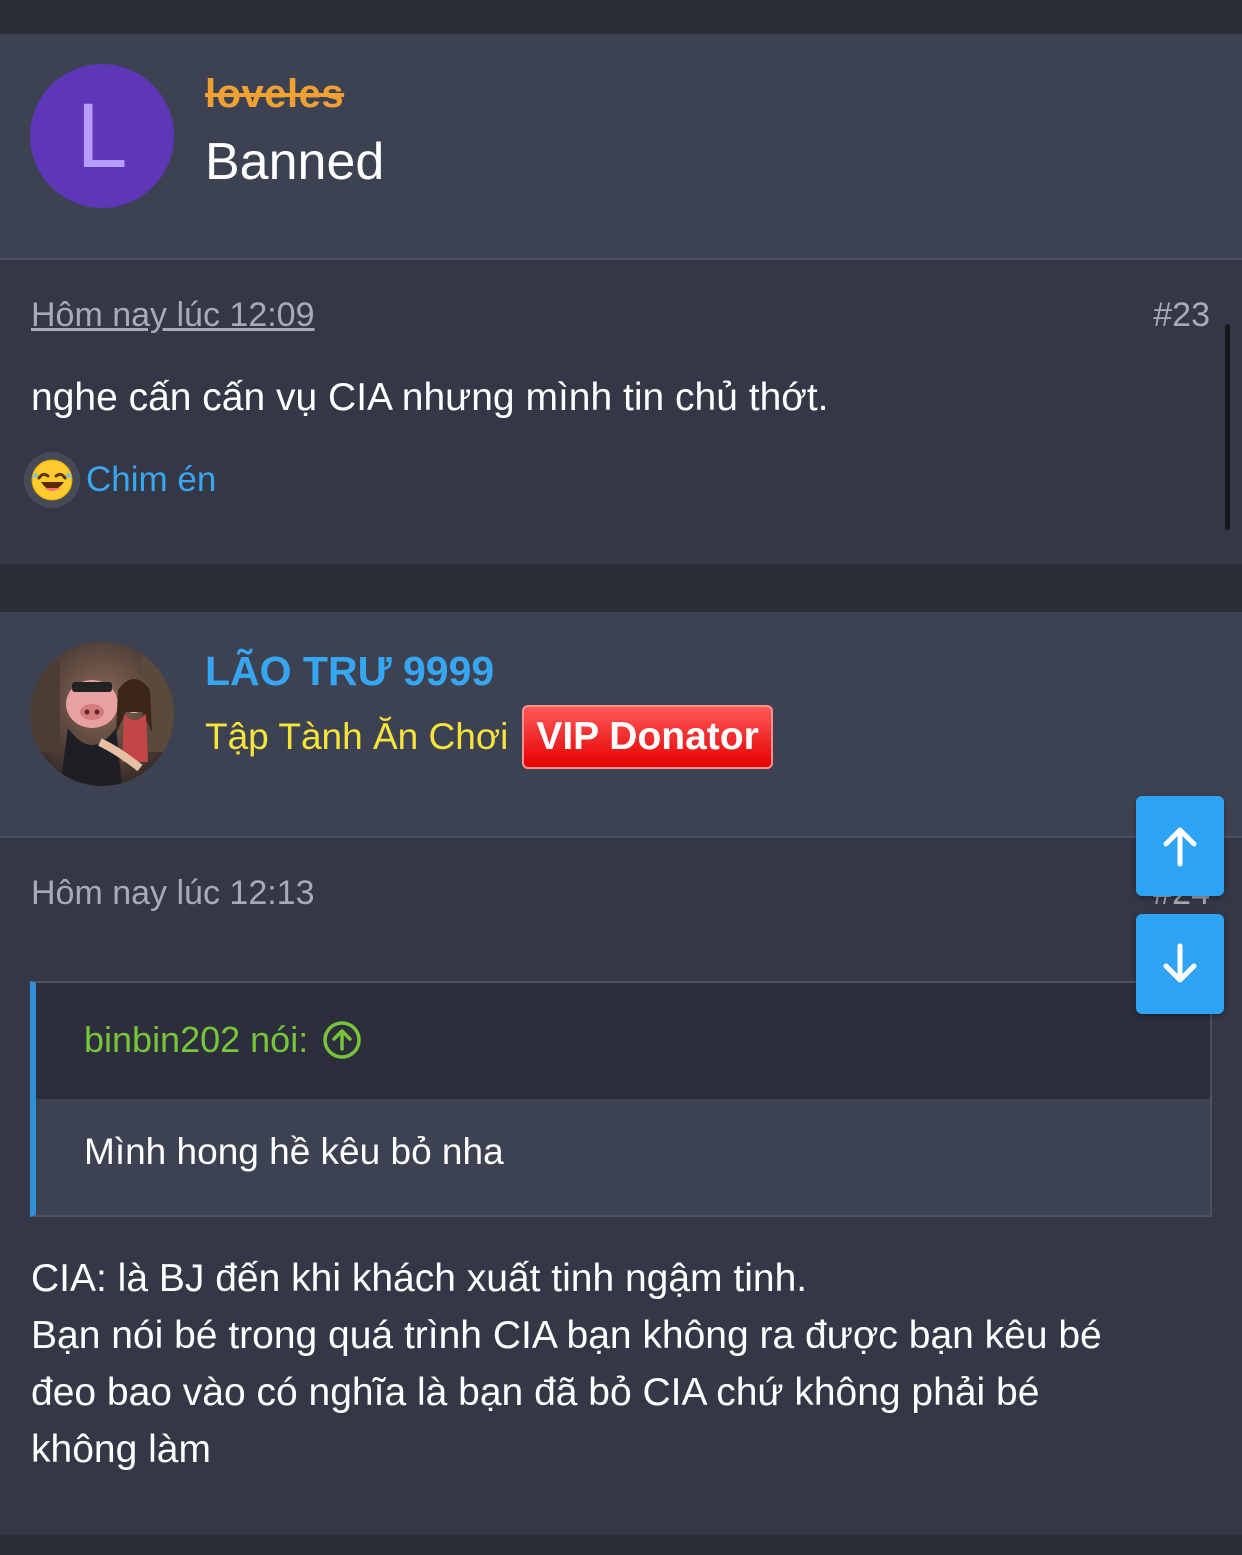 This screenshot has width=1242, height=1555. What do you see at coordinates (102, 136) in the screenshot?
I see `avatar: L` at bounding box center [102, 136].